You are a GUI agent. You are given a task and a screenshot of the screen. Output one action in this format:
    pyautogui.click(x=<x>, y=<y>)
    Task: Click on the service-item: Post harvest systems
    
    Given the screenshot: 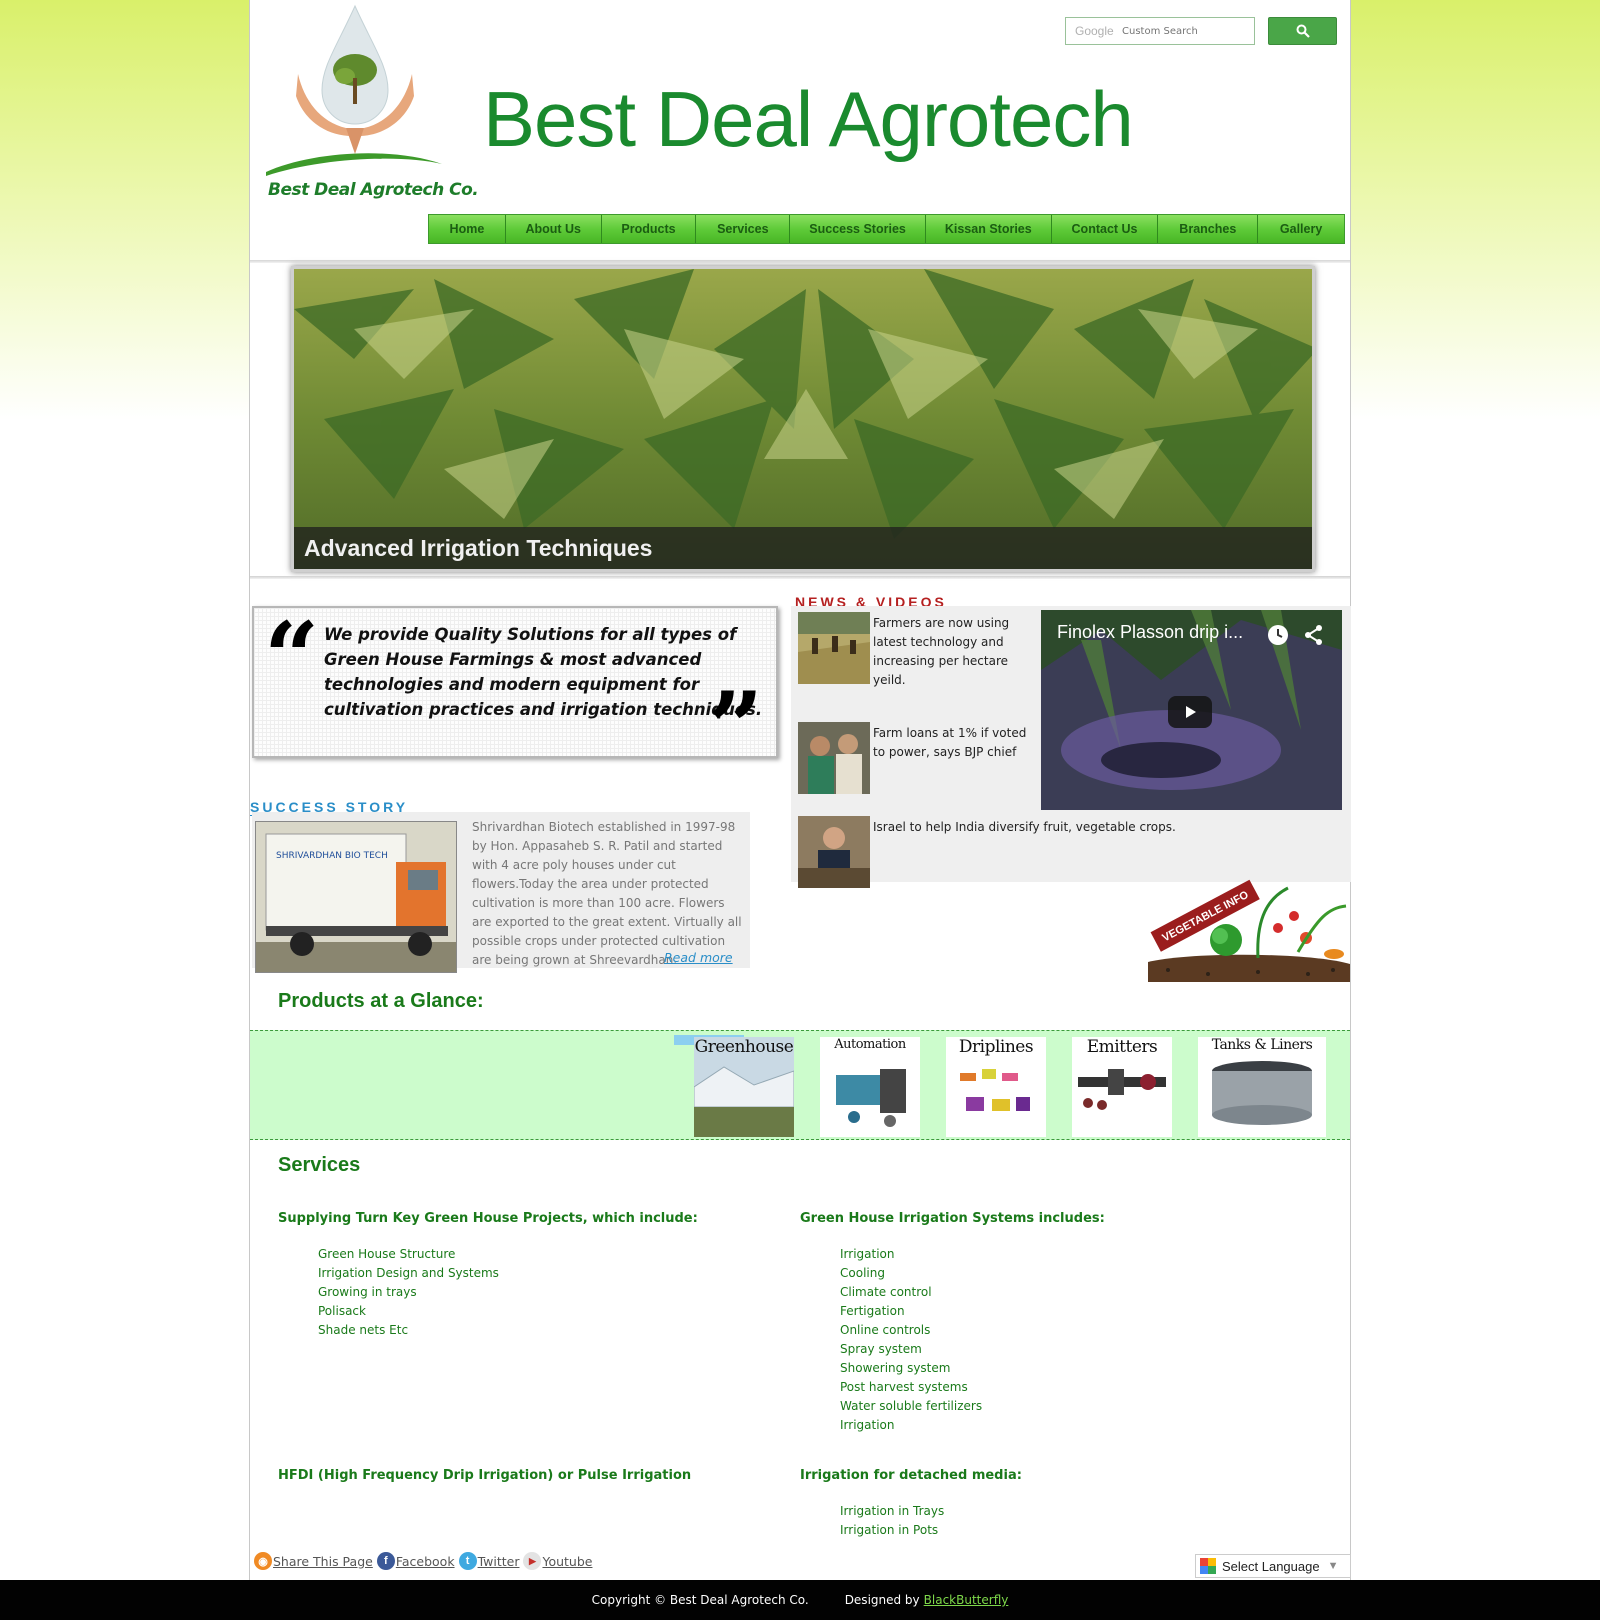 What is the action you would take?
    pyautogui.click(x=904, y=1387)
    